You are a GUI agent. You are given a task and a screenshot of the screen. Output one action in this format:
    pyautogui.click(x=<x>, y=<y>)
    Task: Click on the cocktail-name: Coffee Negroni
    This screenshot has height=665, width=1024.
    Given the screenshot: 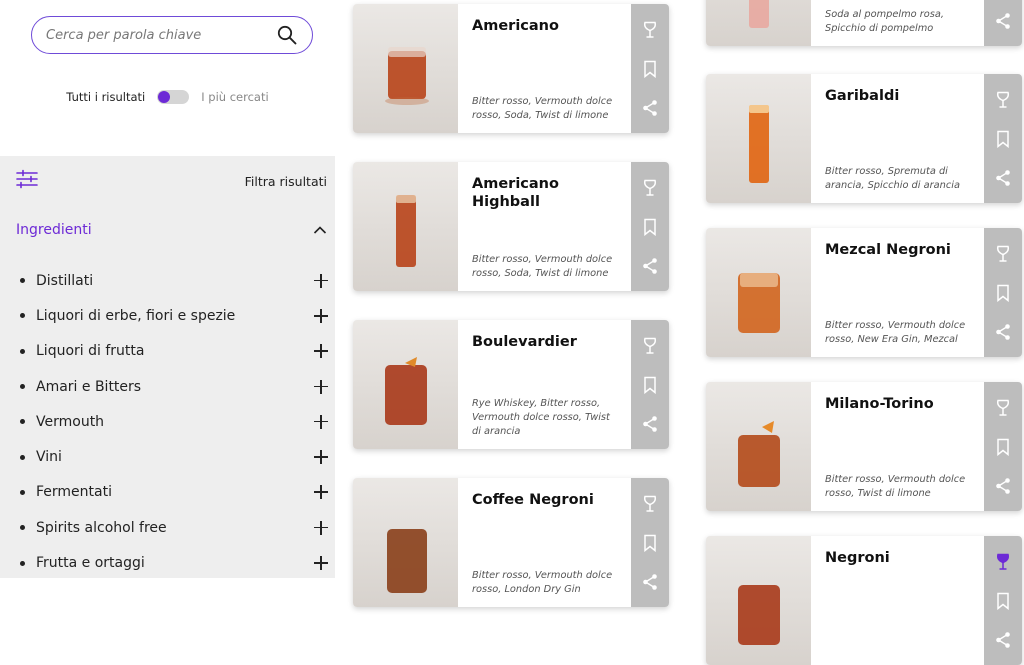 What is the action you would take?
    pyautogui.click(x=544, y=500)
    